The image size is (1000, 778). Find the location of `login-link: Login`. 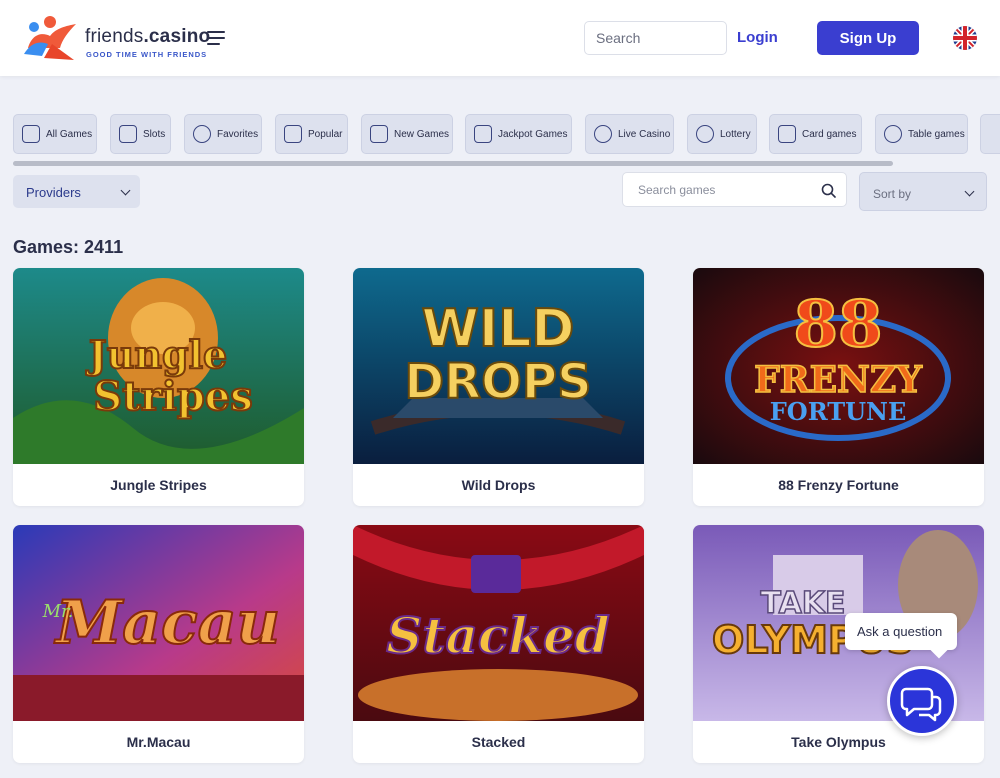

login-link: Login is located at coordinates (757, 37).